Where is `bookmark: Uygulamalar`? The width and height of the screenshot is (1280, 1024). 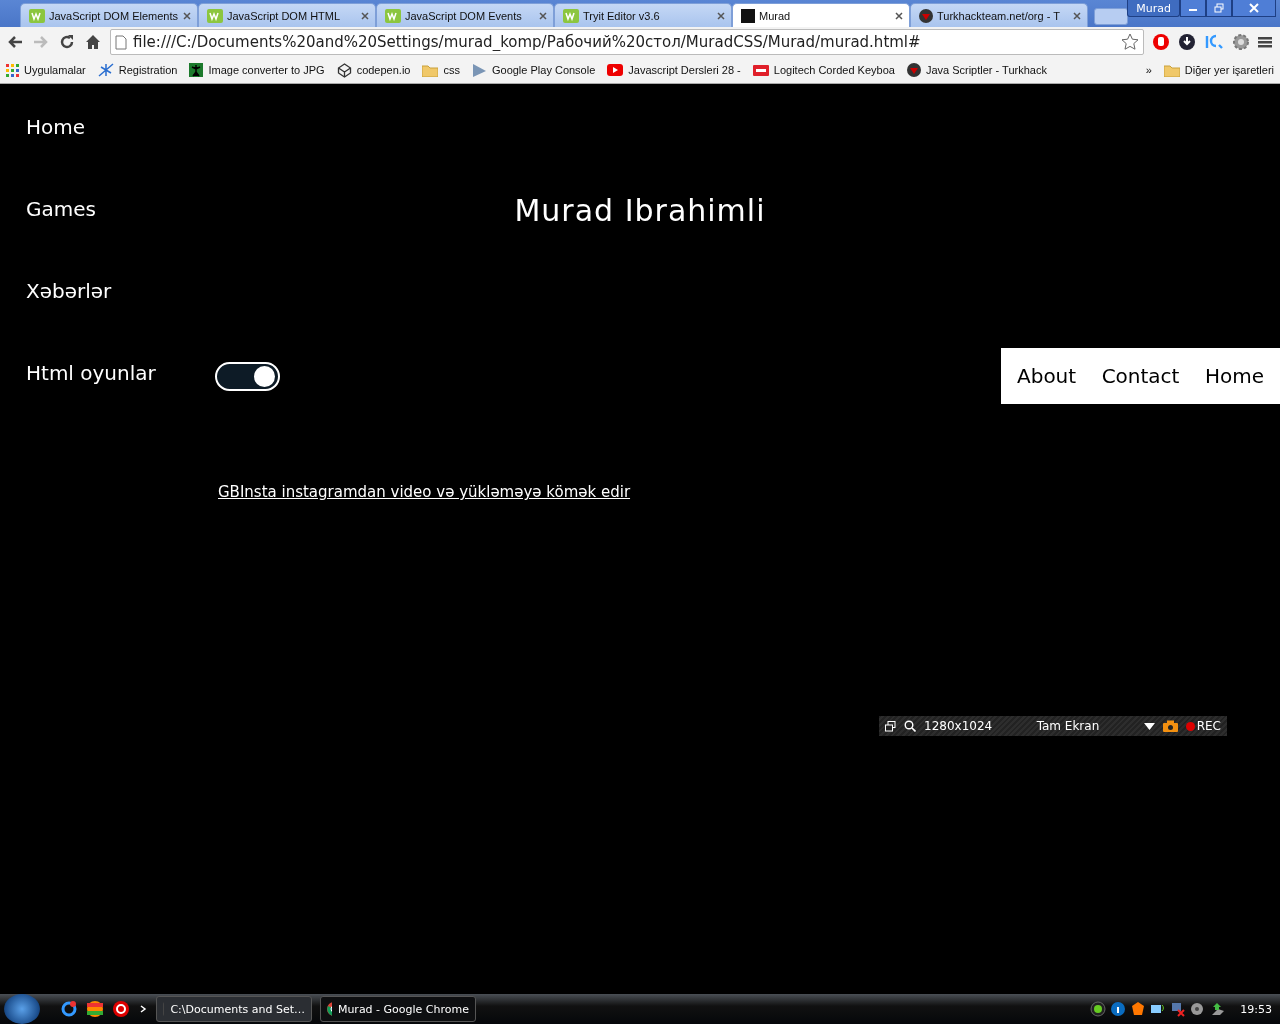
bookmark: Uygulamalar is located at coordinates (46, 70).